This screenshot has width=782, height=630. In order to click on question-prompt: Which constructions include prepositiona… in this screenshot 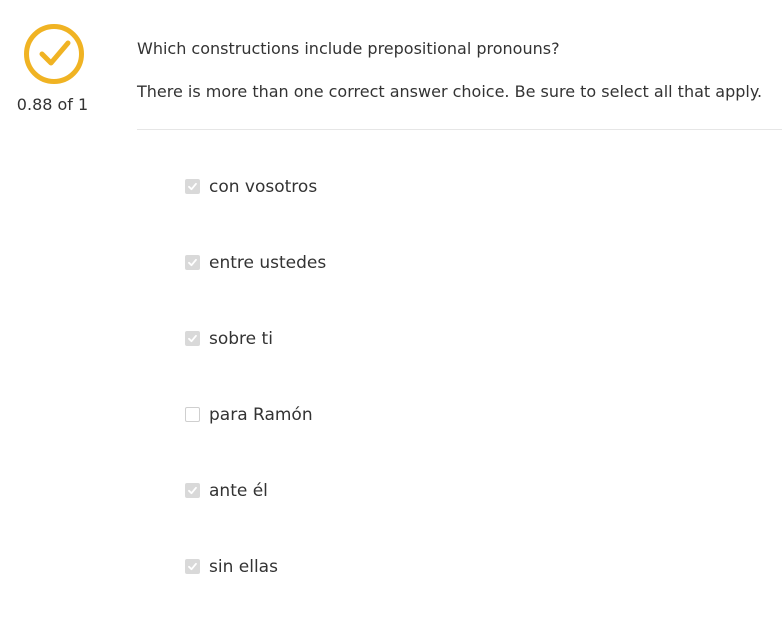, I will do `click(348, 48)`.